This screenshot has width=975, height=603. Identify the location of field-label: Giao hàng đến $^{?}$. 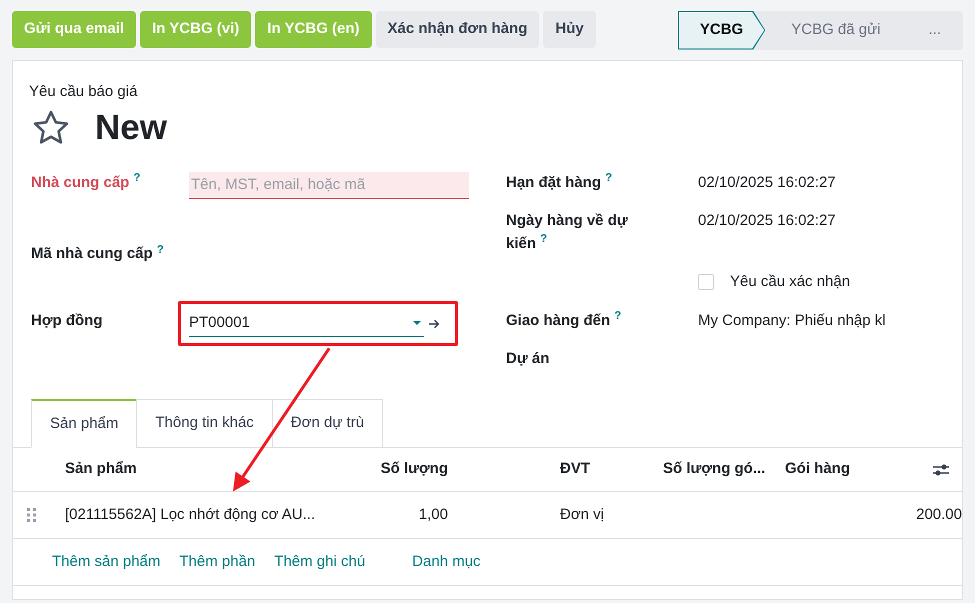
(564, 320).